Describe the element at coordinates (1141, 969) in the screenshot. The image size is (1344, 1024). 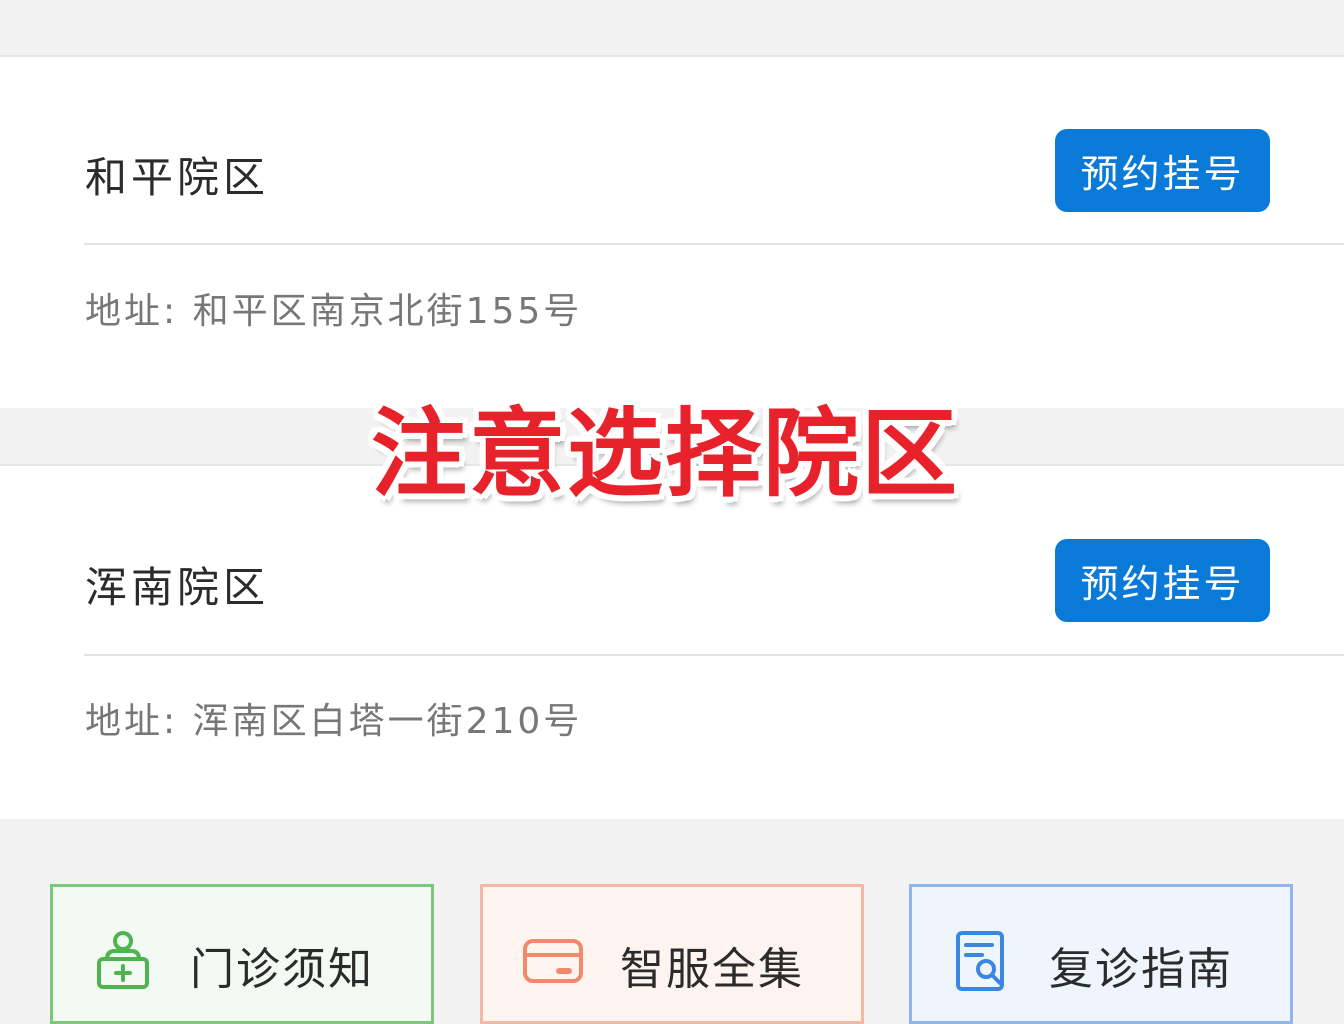
I see `service-label: 复诊指南` at that location.